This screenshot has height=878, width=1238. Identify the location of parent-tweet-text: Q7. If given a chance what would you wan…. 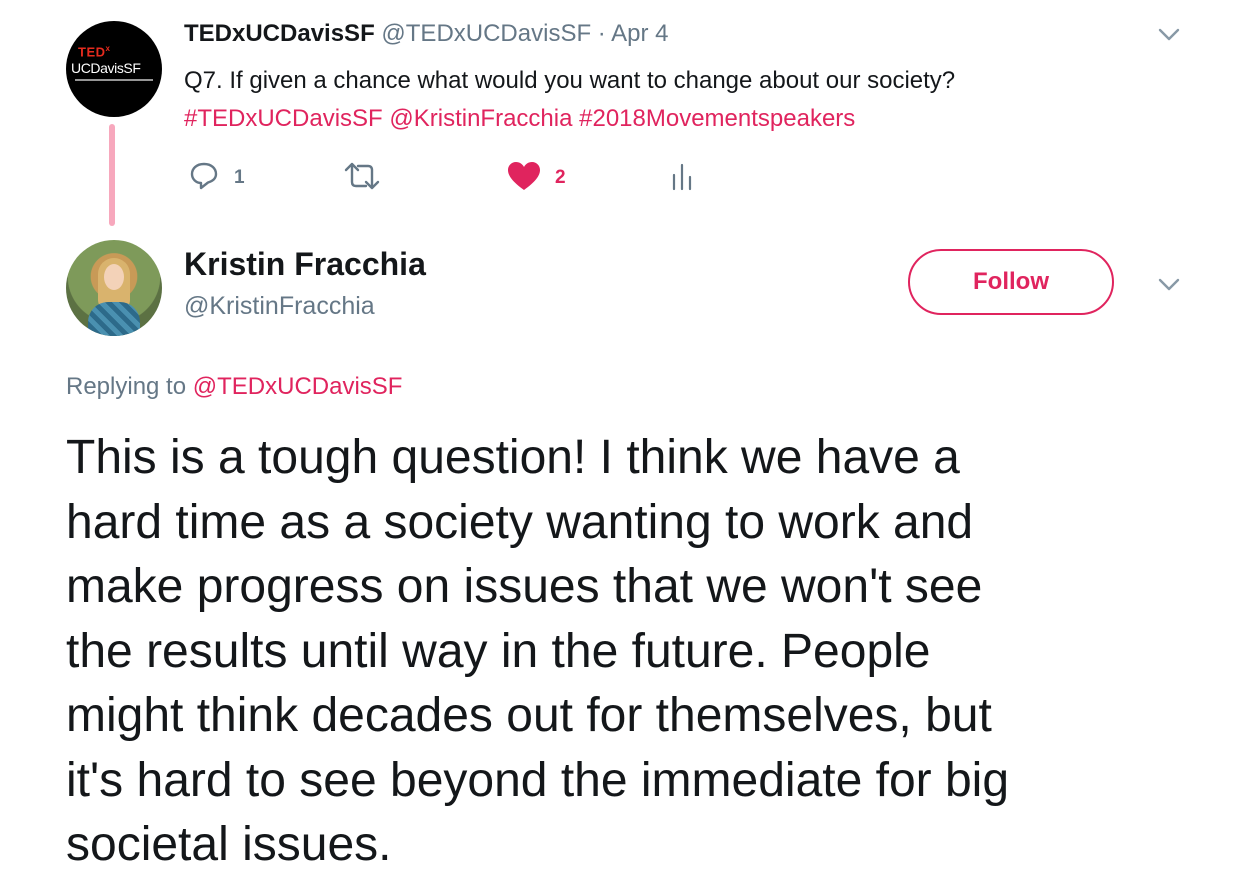
(569, 100).